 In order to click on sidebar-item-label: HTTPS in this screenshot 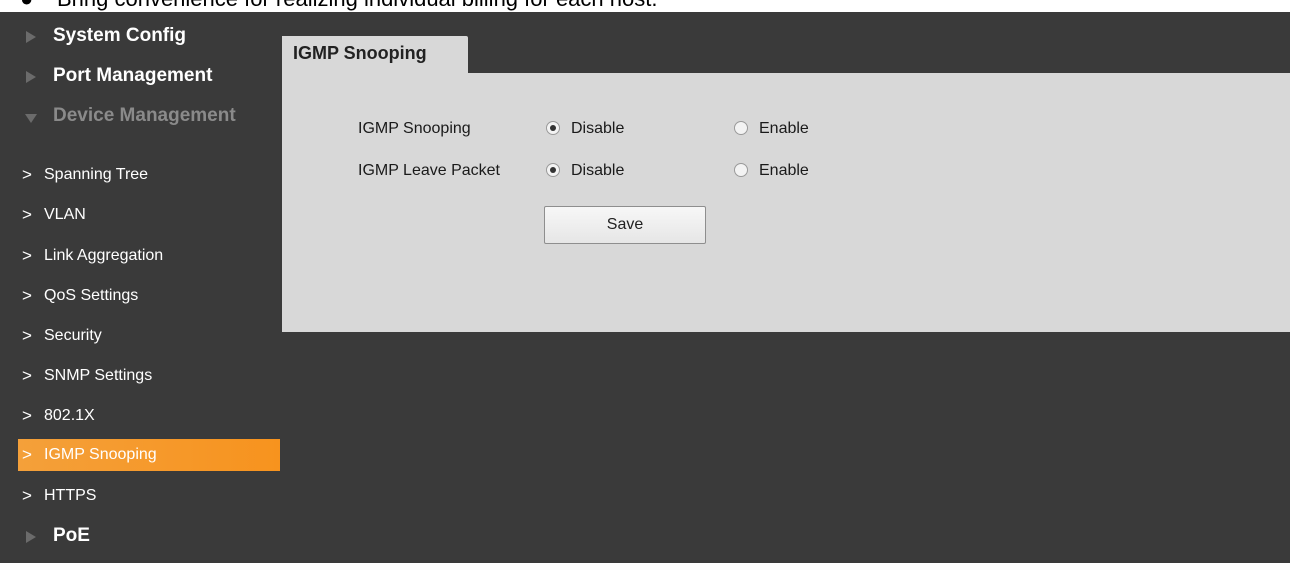, I will do `click(70, 495)`.